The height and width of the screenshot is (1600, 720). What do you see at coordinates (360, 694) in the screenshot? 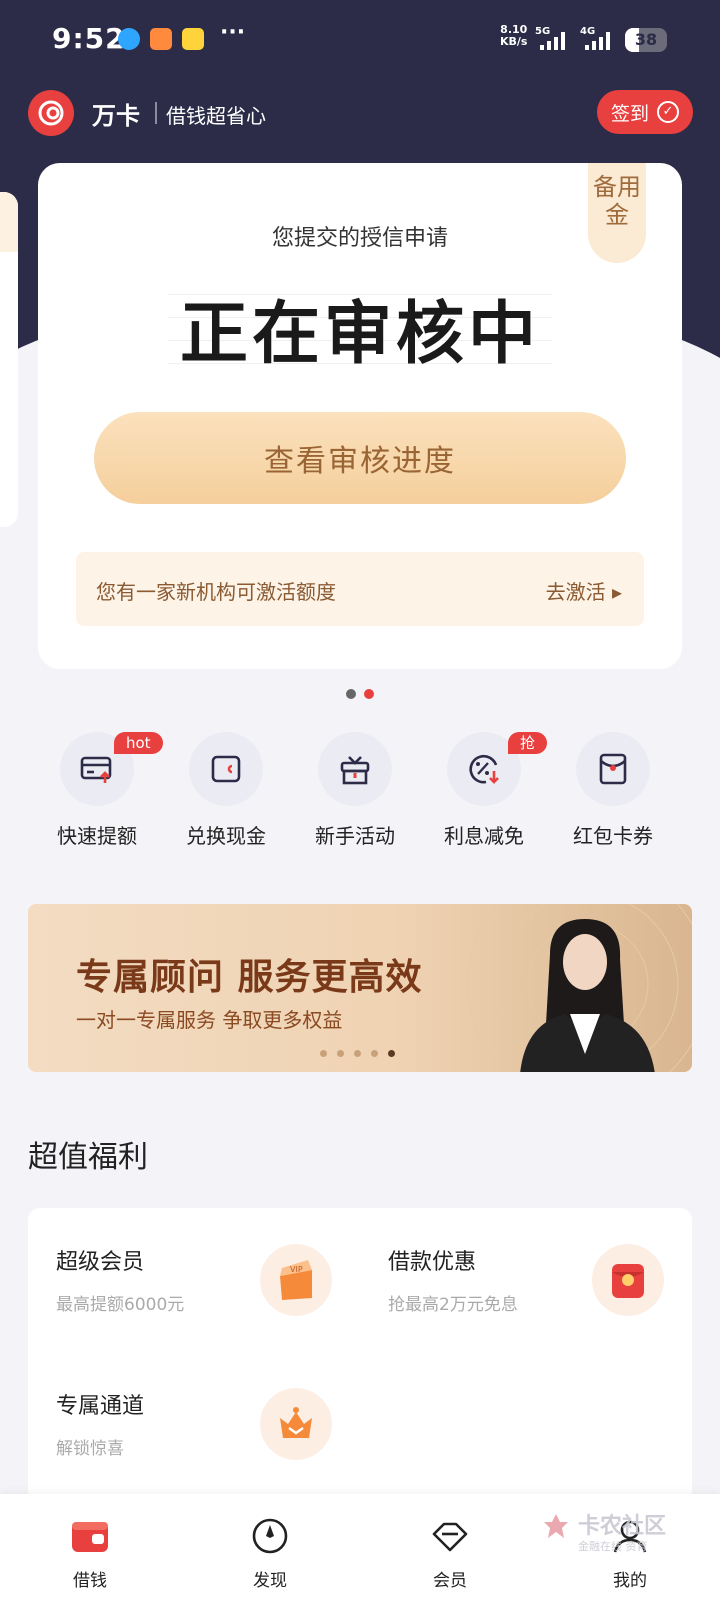
I see `card-pager` at bounding box center [360, 694].